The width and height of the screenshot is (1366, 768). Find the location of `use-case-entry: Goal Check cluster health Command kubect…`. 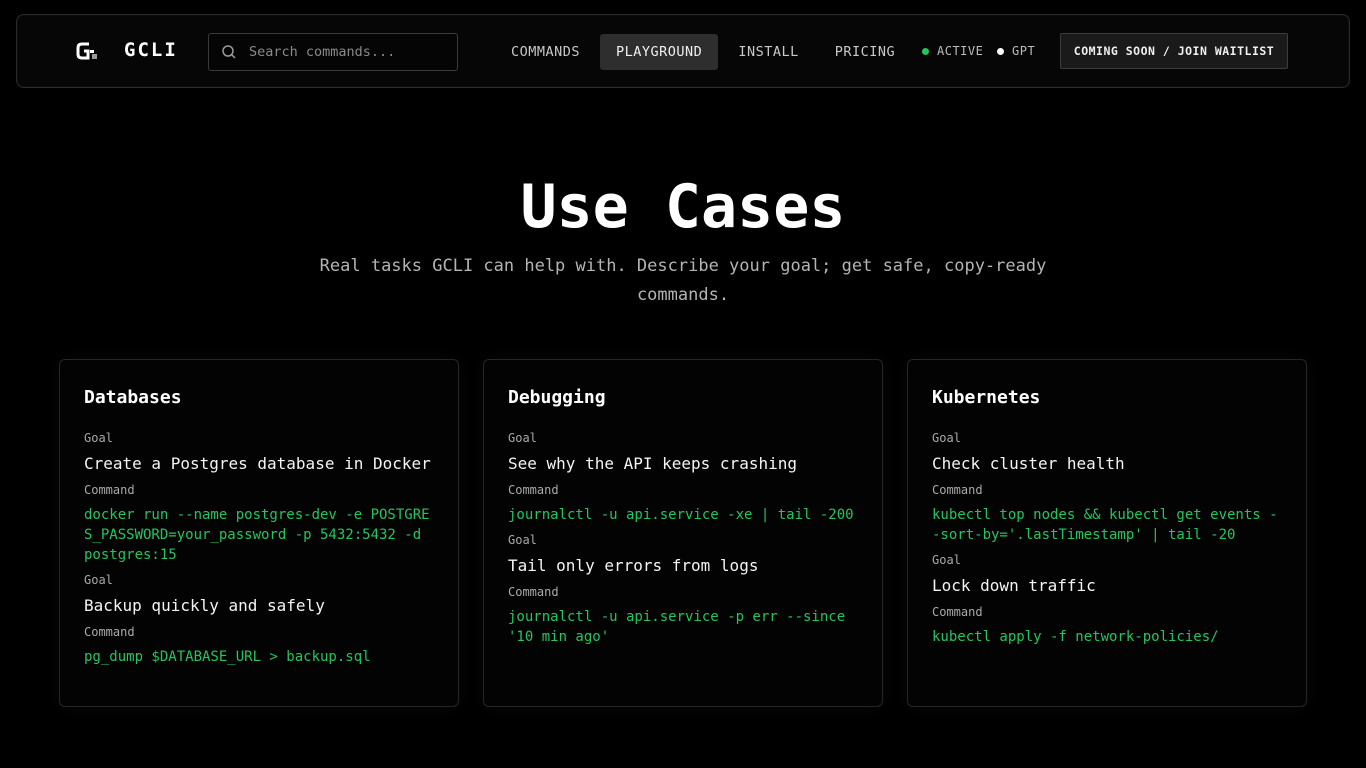

use-case-entry: Goal Check cluster health Command kubect… is located at coordinates (1107, 488).